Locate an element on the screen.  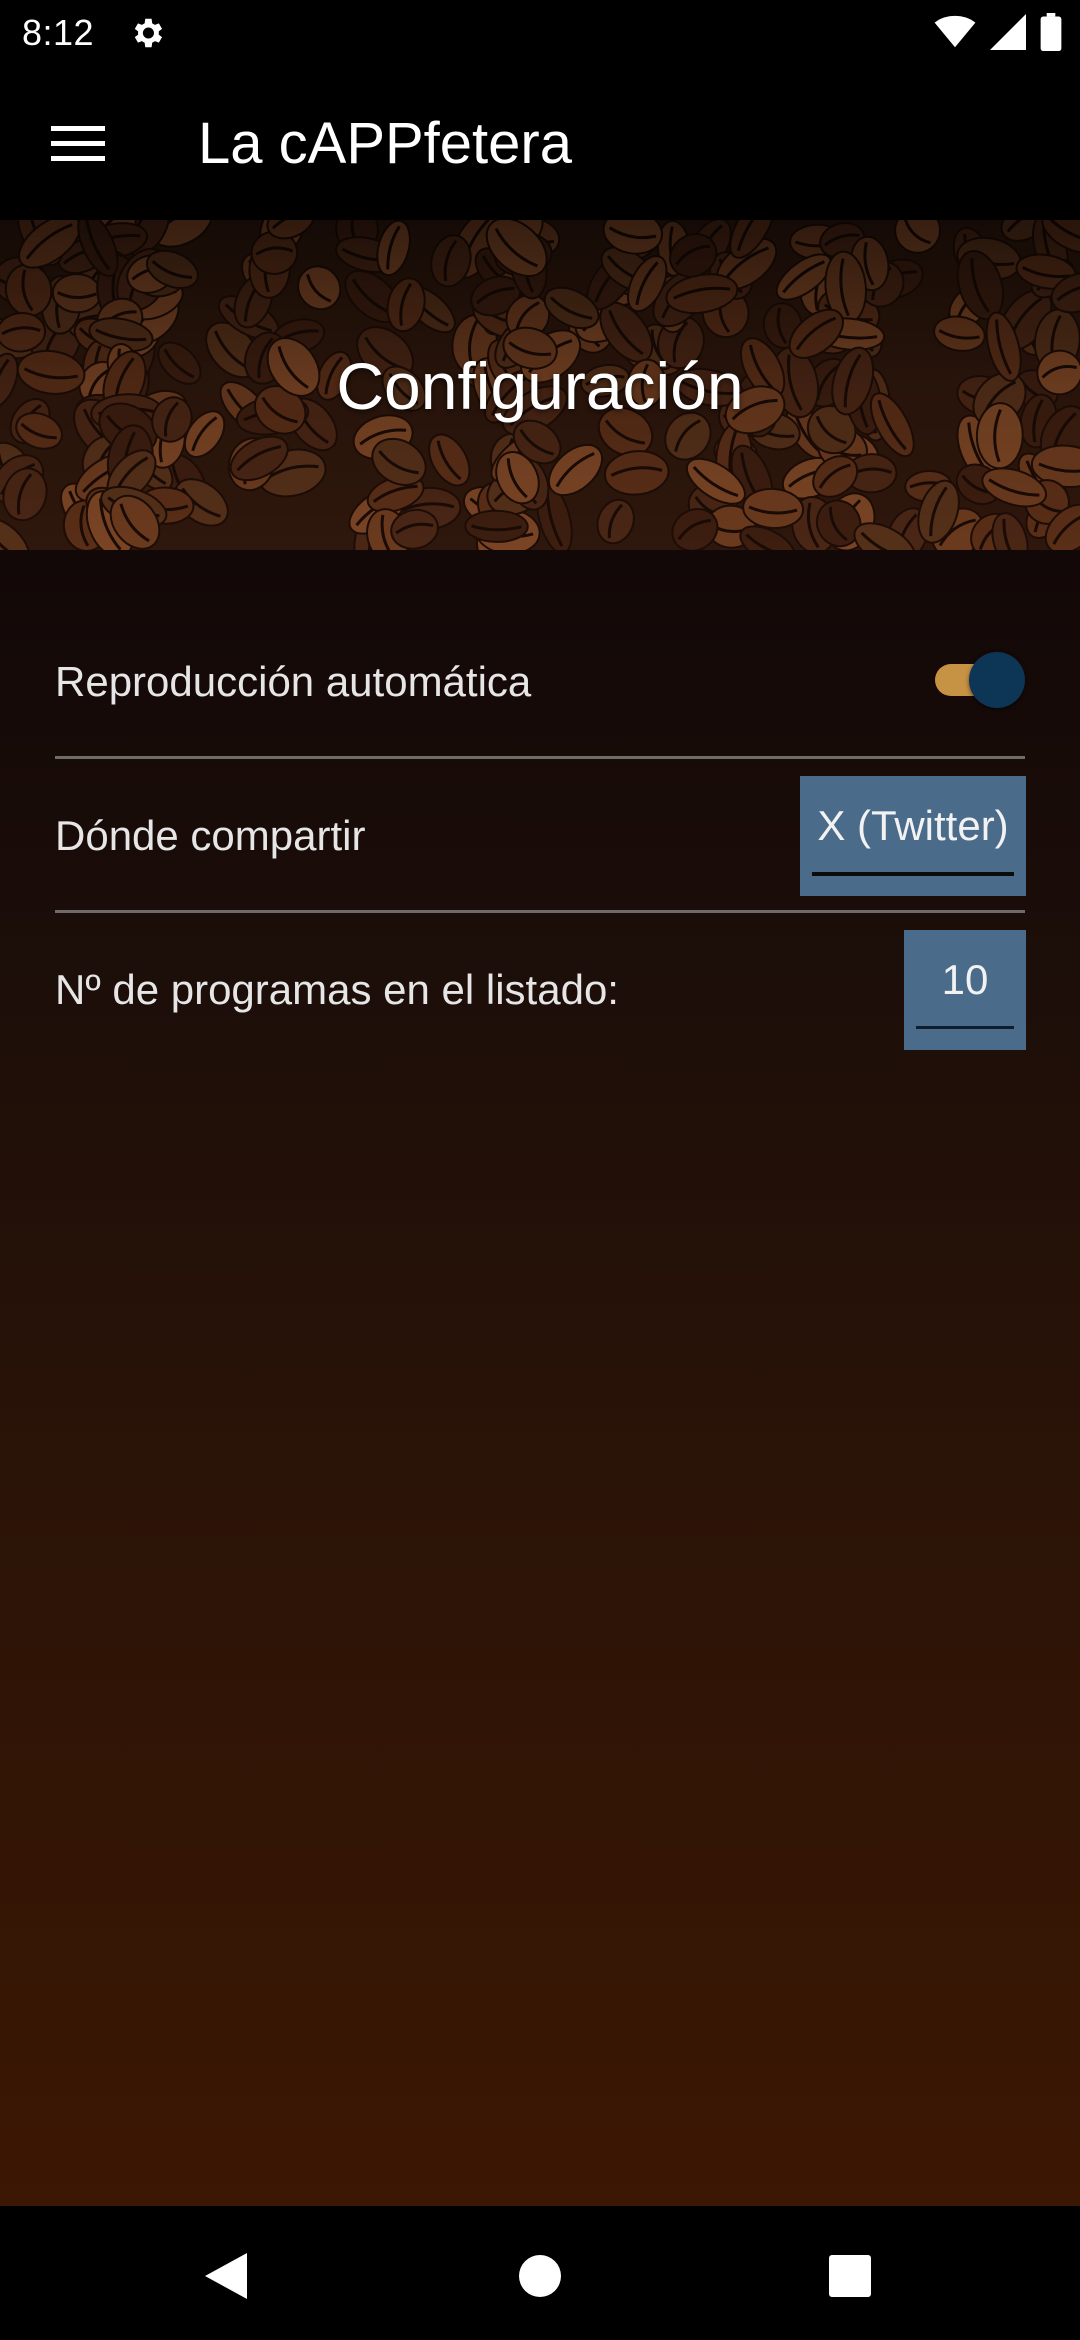
recents-icon is located at coordinates (850, 2276).